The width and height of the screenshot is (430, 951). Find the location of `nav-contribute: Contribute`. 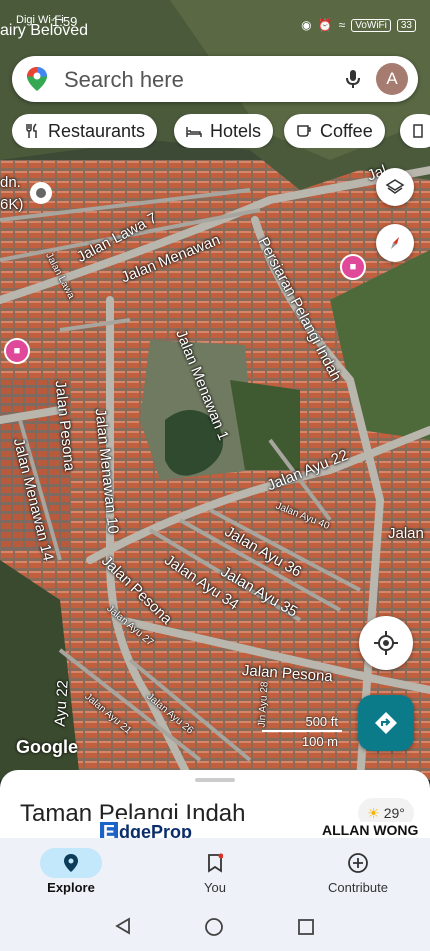

nav-contribute: Contribute is located at coordinates (358, 869).